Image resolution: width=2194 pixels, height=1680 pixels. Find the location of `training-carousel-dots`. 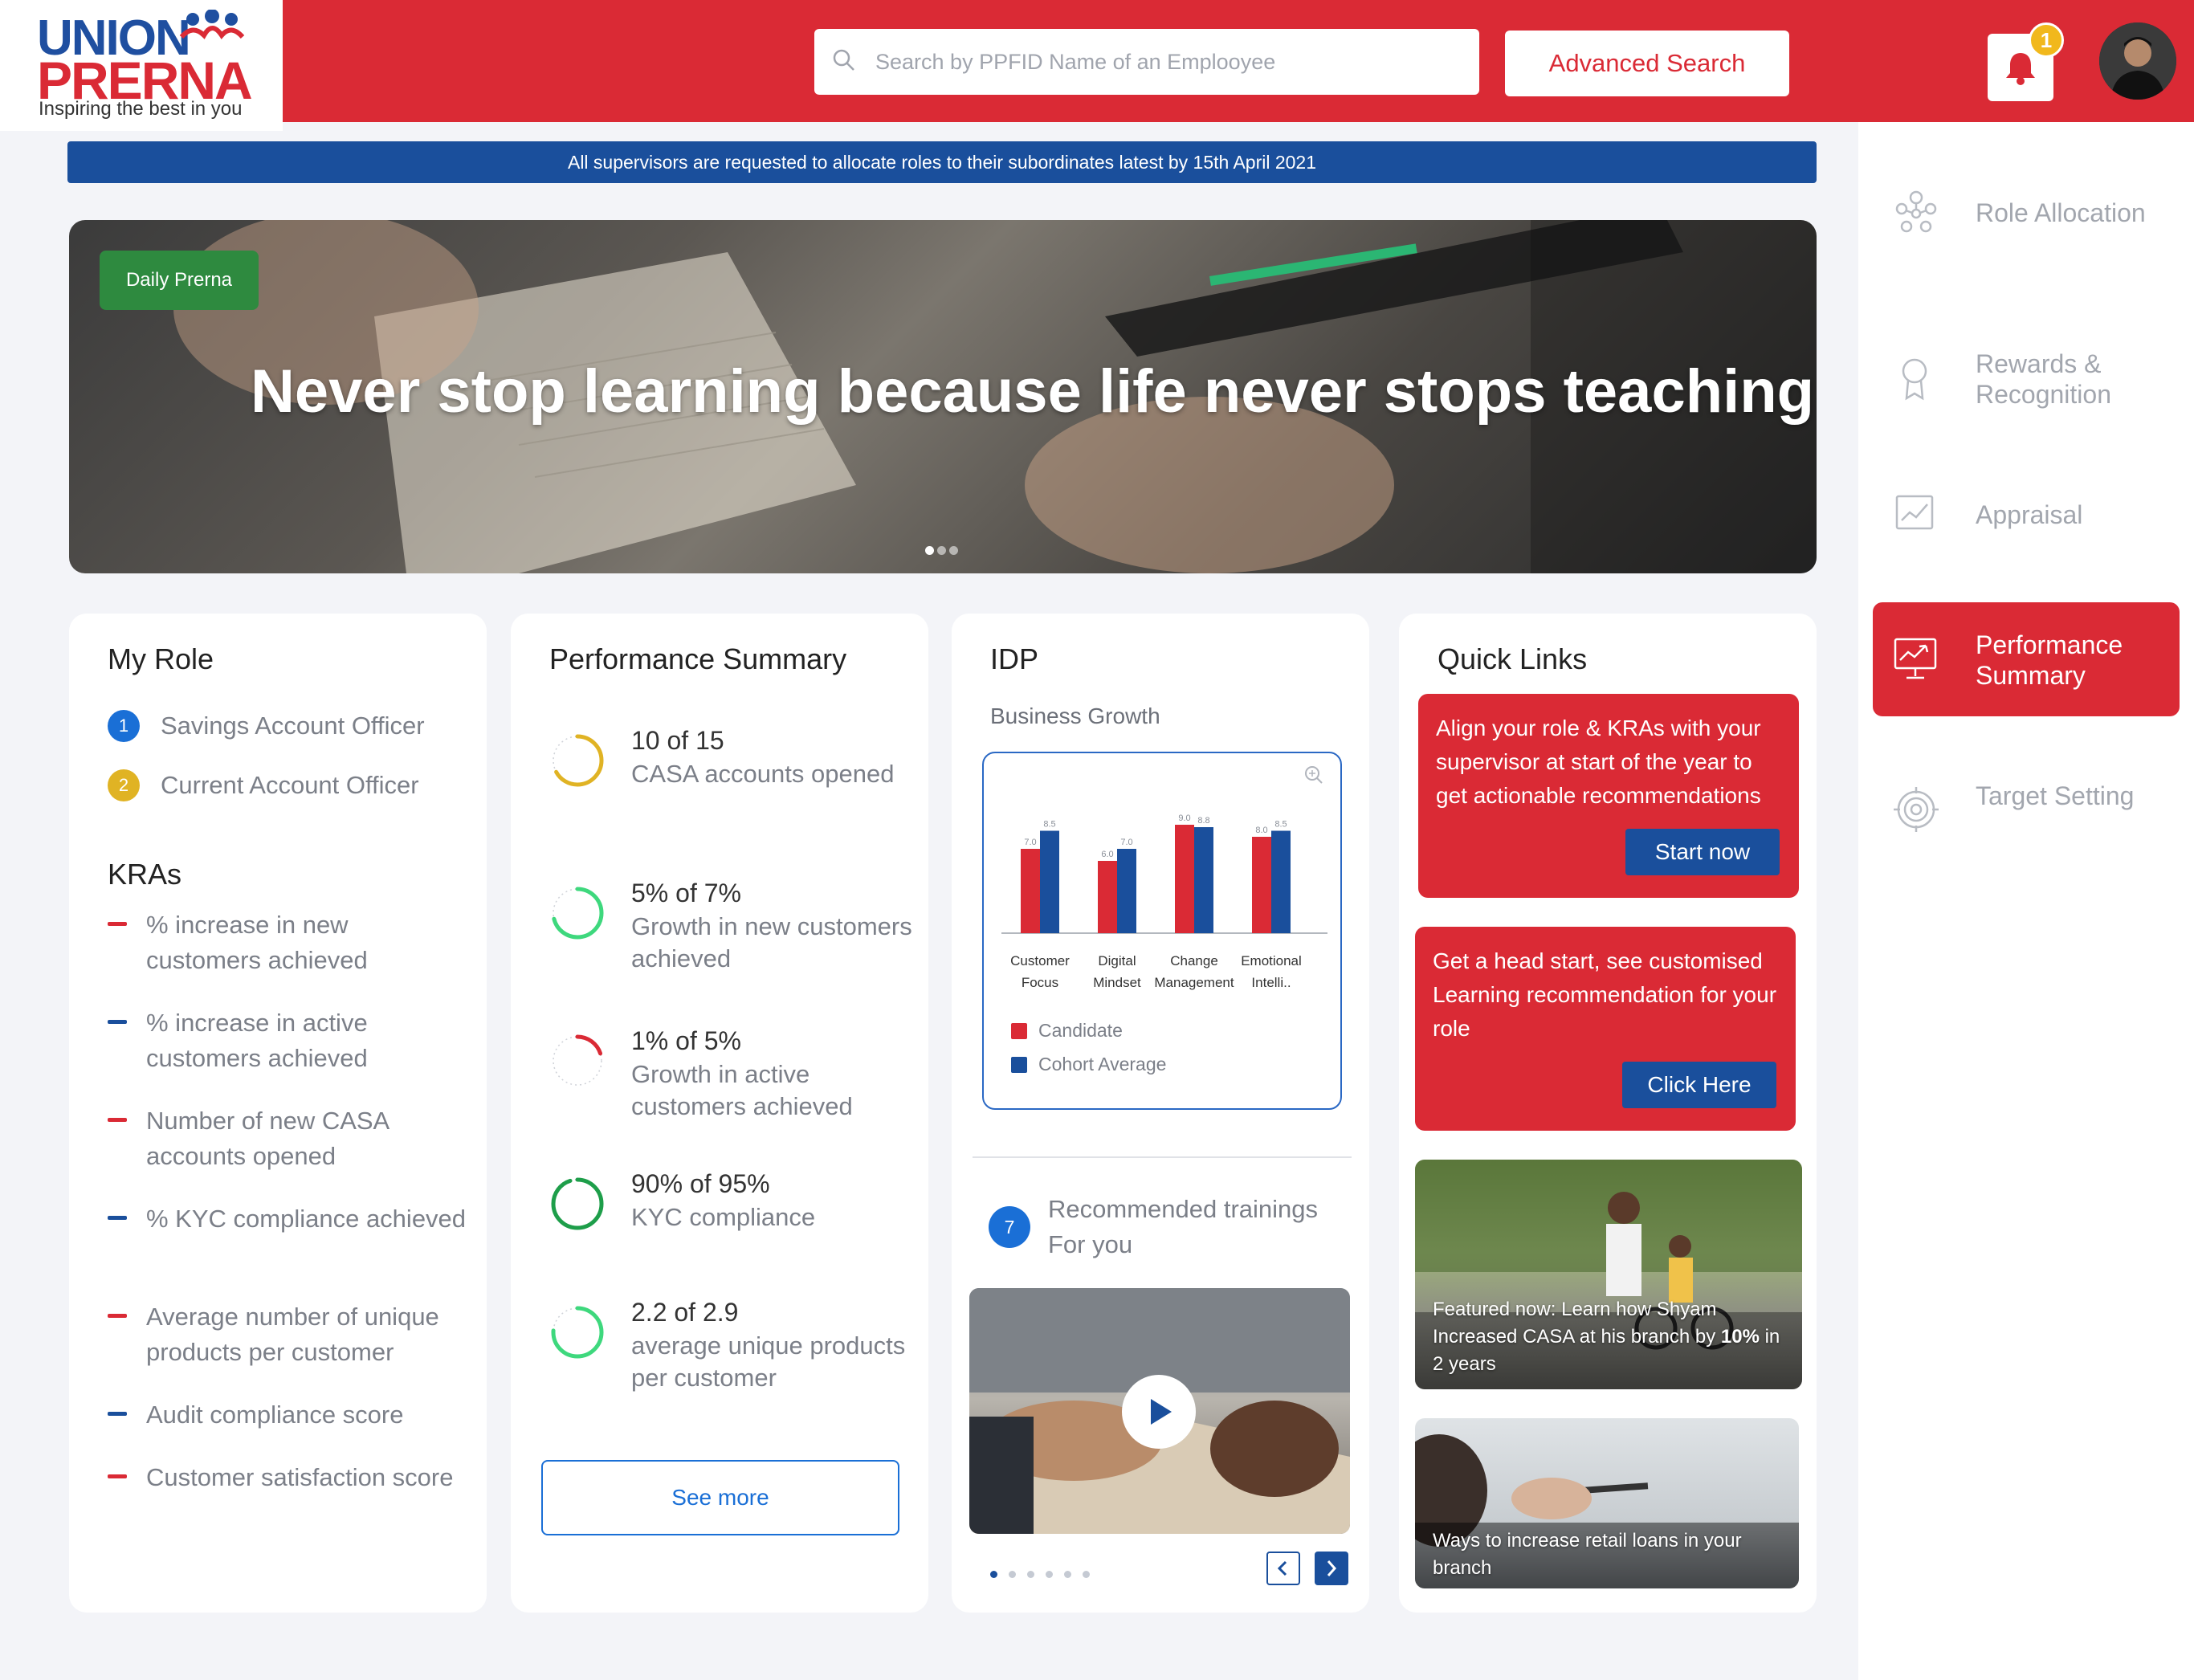

training-carousel-dots is located at coordinates (1045, 1575).